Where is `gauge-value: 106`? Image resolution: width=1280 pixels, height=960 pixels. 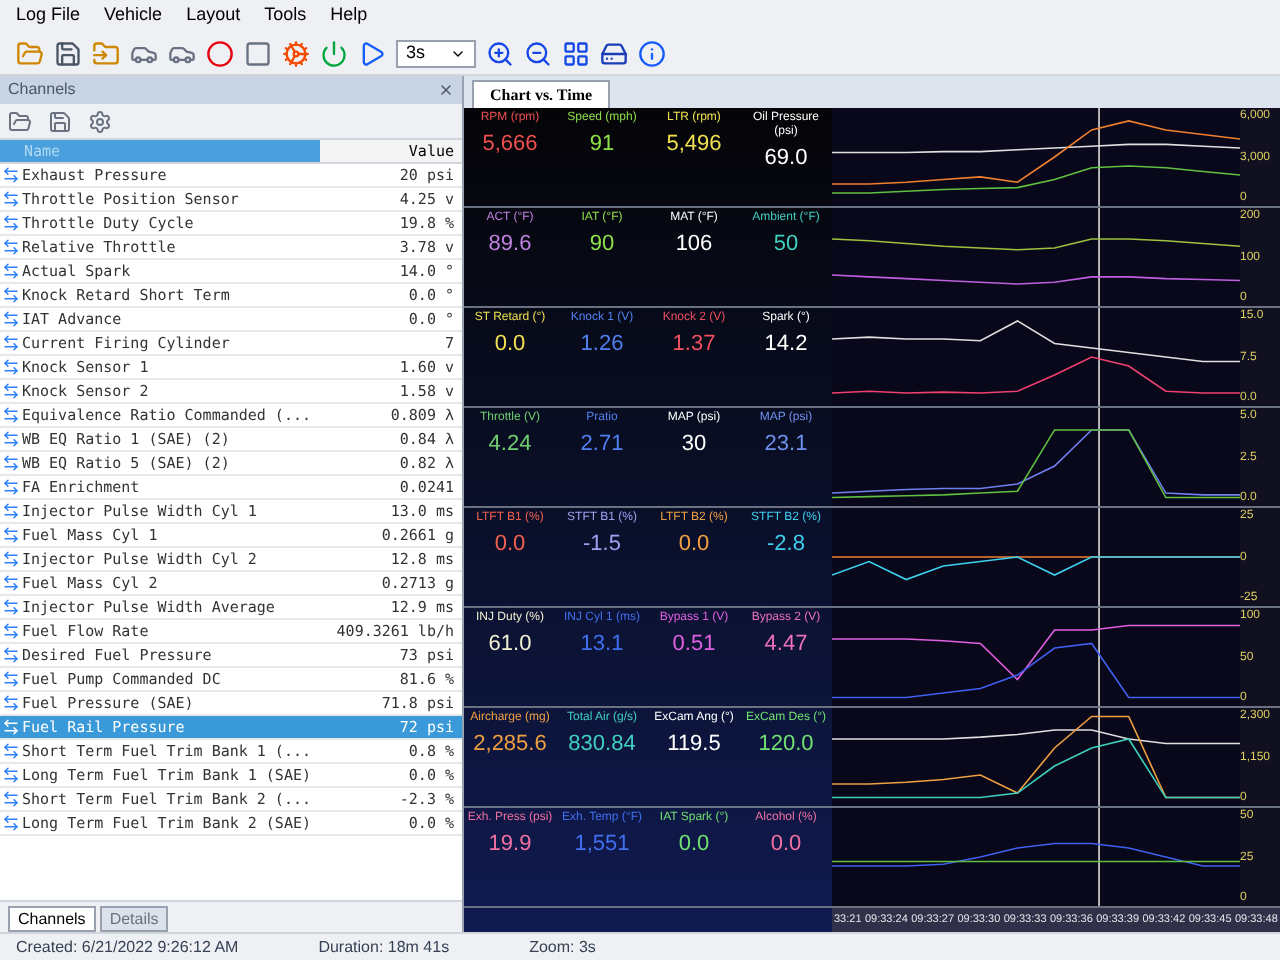 gauge-value: 106 is located at coordinates (694, 245).